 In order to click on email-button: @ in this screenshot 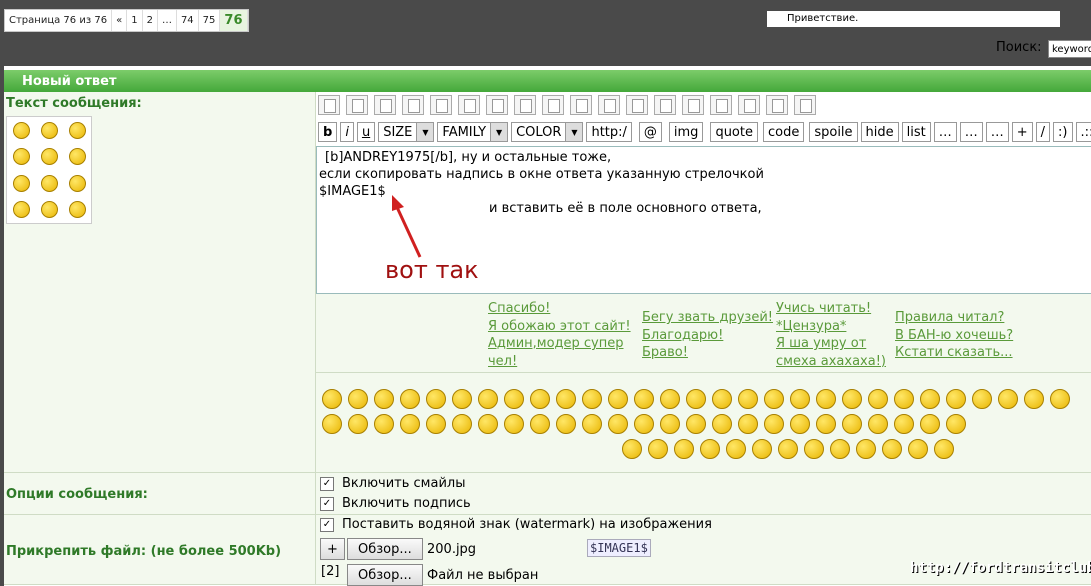, I will do `click(650, 132)`.